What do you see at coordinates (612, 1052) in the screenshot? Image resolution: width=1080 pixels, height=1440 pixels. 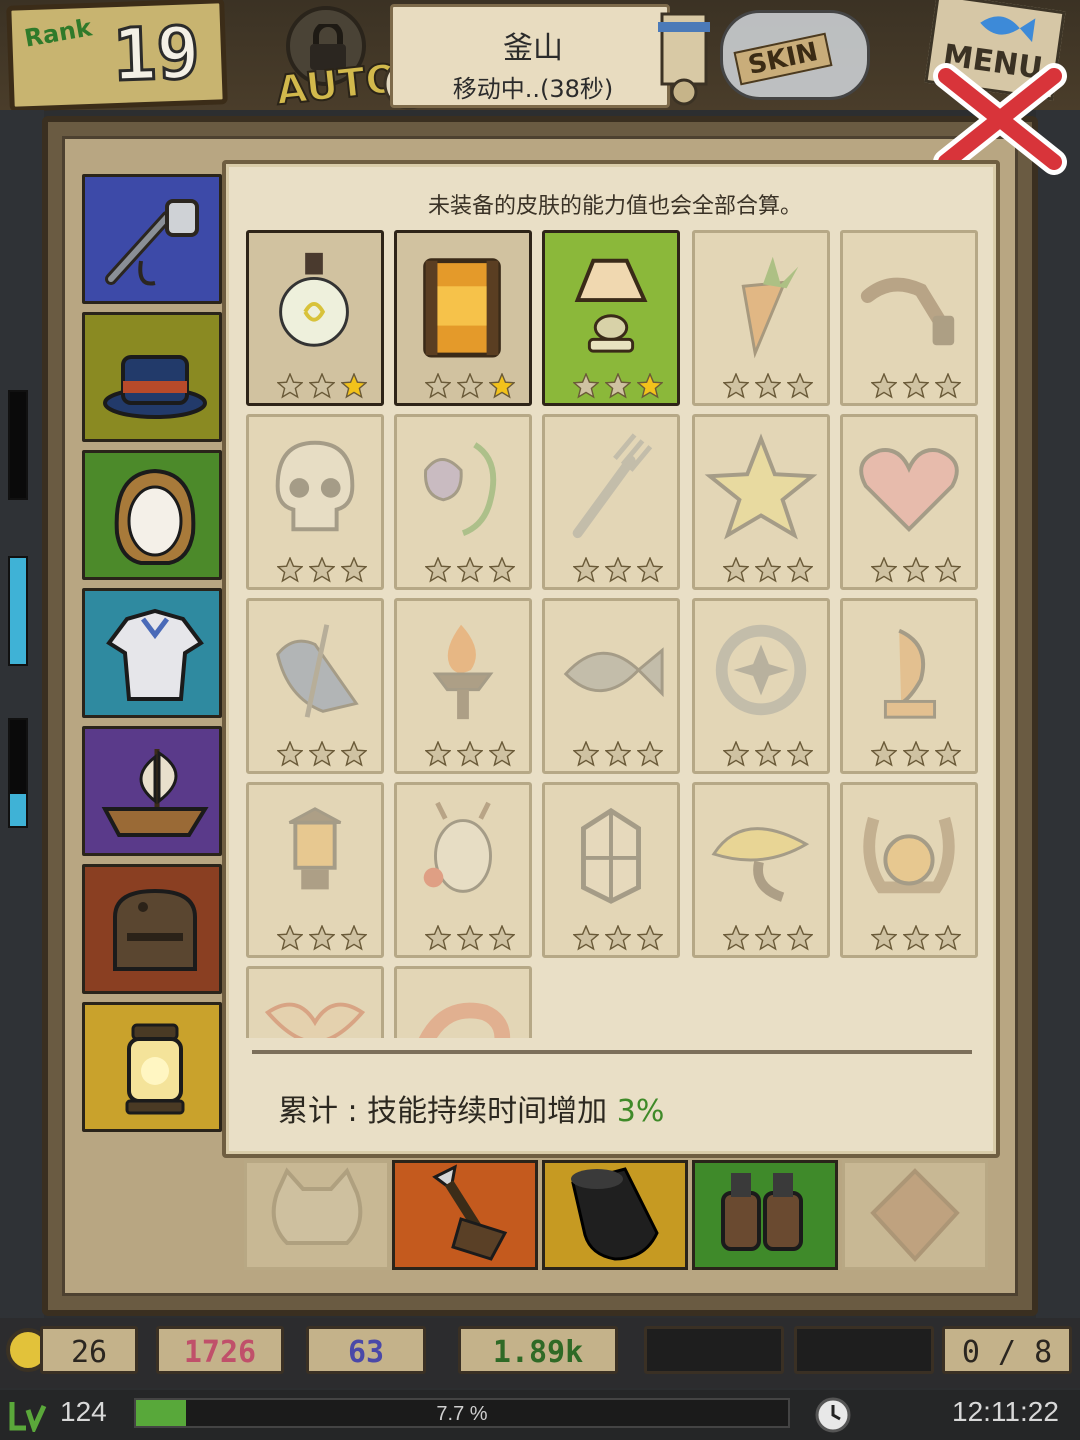 I see `panel-divider` at bounding box center [612, 1052].